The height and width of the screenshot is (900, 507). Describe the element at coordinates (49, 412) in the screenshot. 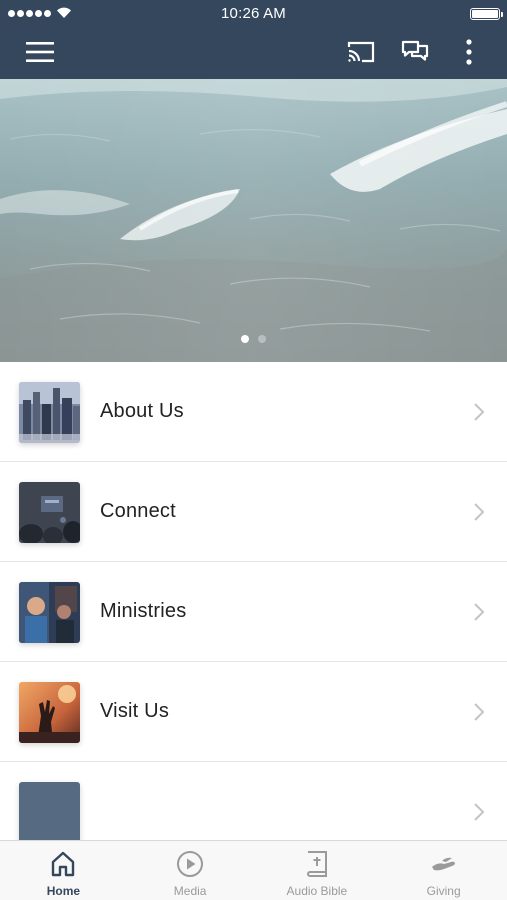

I see `about-us-thumbnail` at that location.